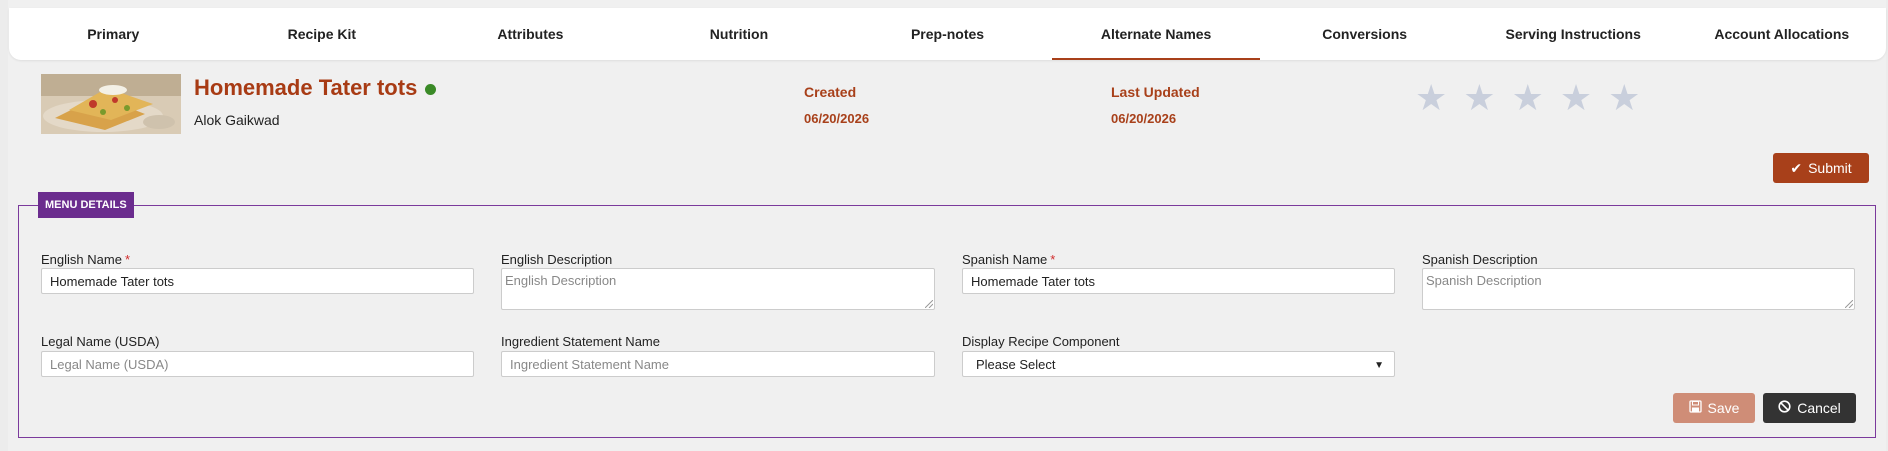  Describe the element at coordinates (1156, 34) in the screenshot. I see `tab-alternate-names: Alternate Names` at that location.